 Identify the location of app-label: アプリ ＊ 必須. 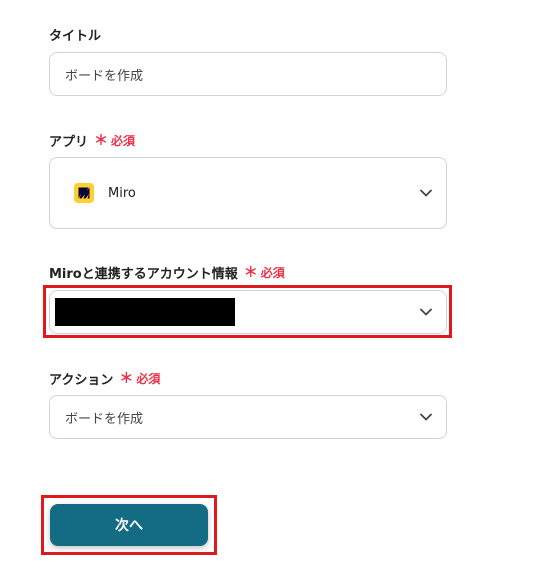
(92, 141).